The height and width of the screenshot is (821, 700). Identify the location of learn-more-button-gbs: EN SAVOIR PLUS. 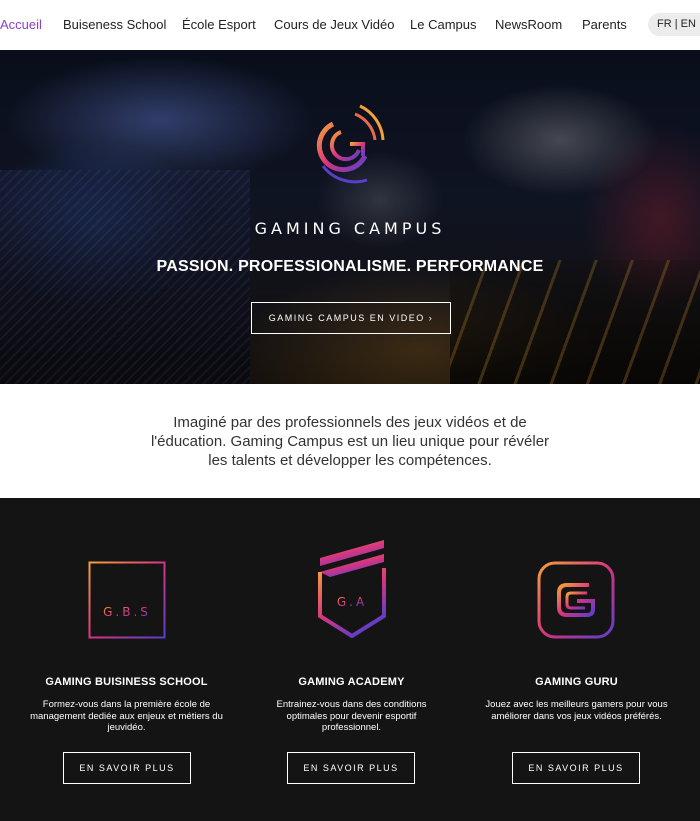
(127, 768).